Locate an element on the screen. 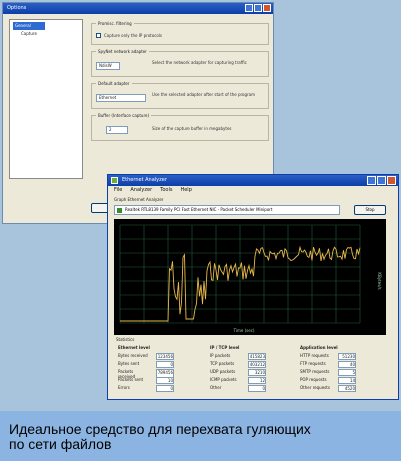  stat-label: POP requests is located at coordinates (313, 379).